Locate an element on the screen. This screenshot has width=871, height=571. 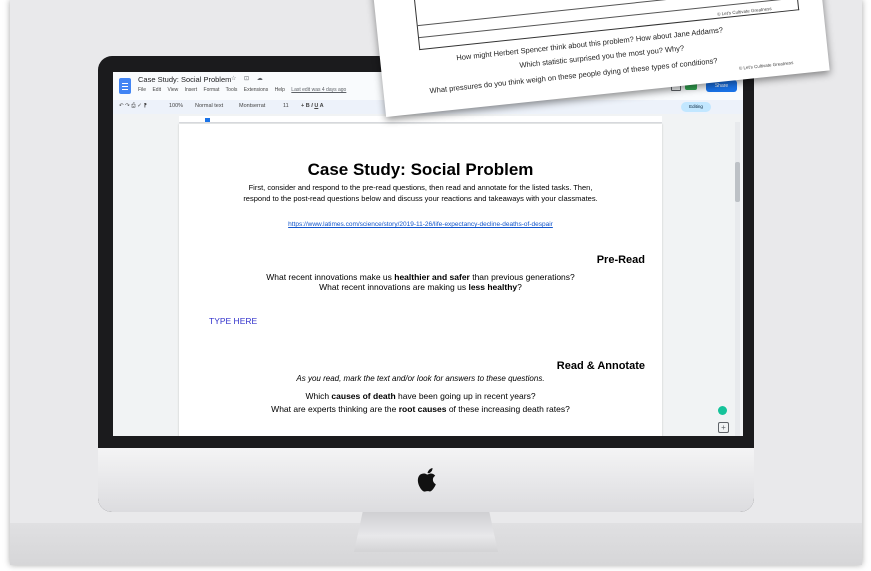
scrollbar-thumb is located at coordinates (737, 182).